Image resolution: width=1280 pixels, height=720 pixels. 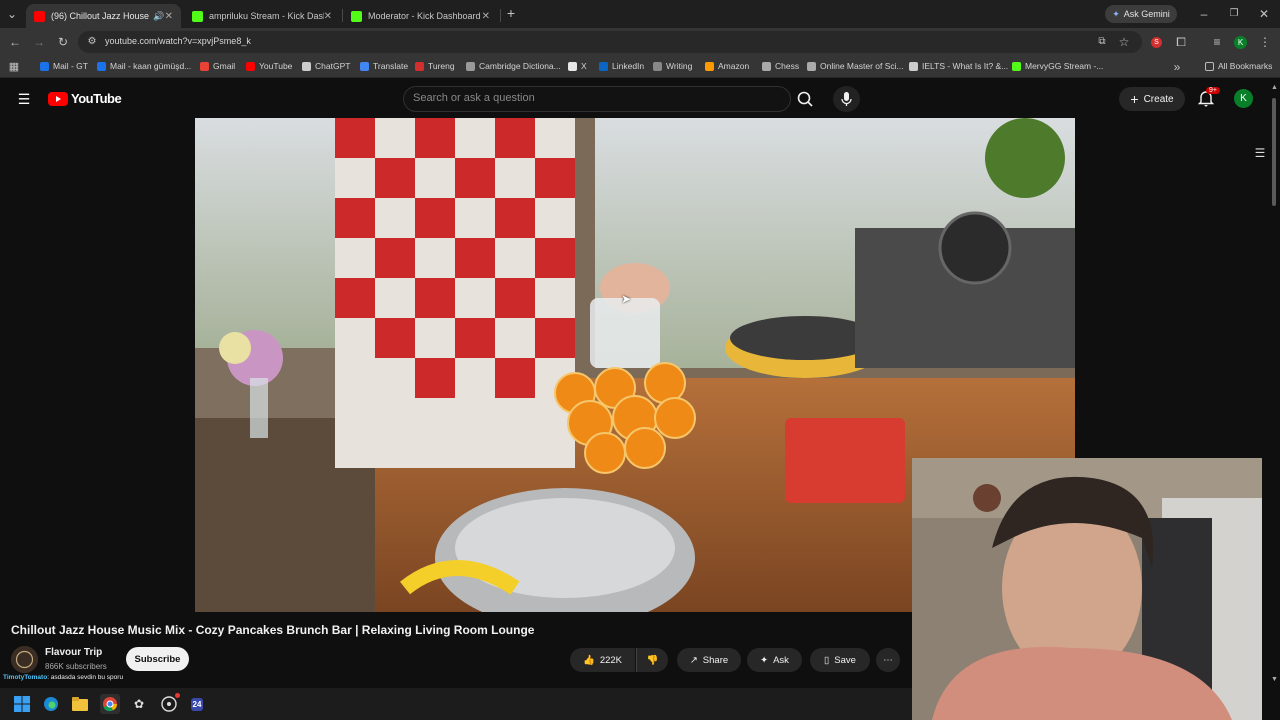 I want to click on create-label: Create, so click(x=1158, y=99).